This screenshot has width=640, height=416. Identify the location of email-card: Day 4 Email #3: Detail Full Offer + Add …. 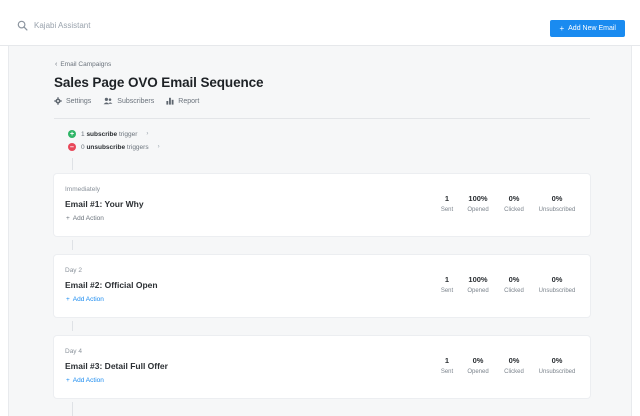
(322, 367).